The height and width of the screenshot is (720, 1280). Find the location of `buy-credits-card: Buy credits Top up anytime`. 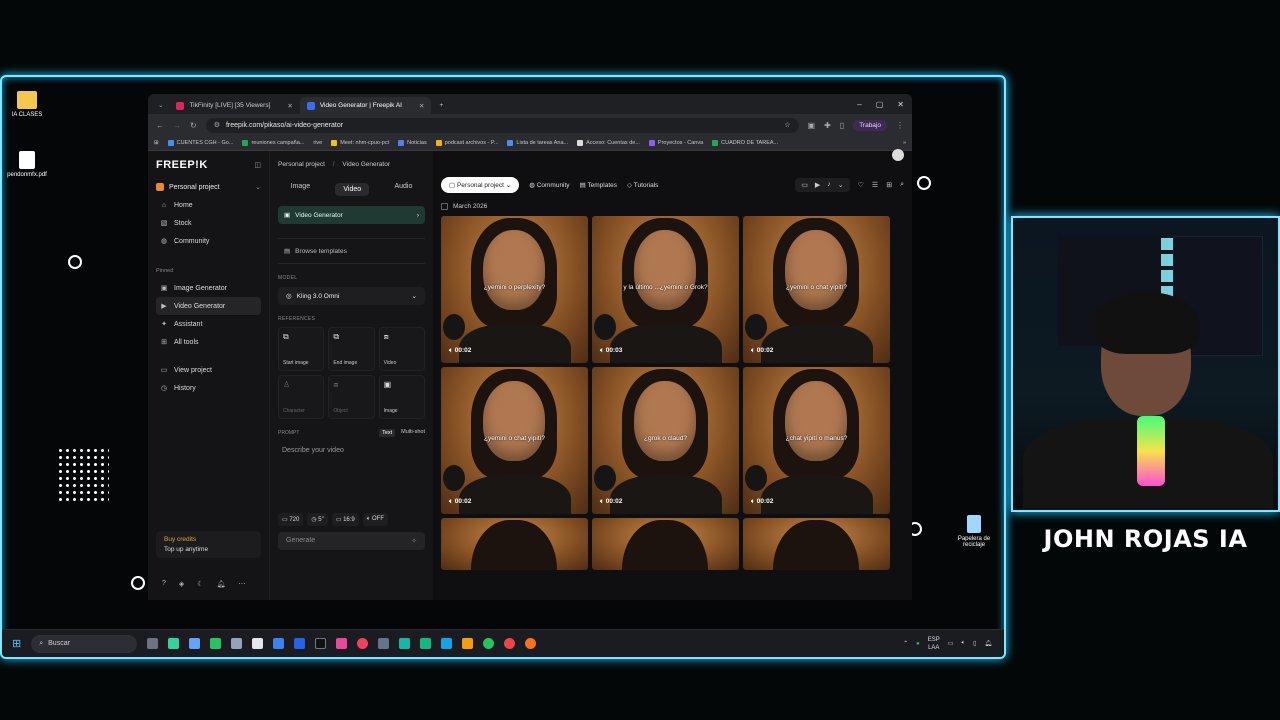

buy-credits-card: Buy credits Top up anytime is located at coordinates (208, 544).